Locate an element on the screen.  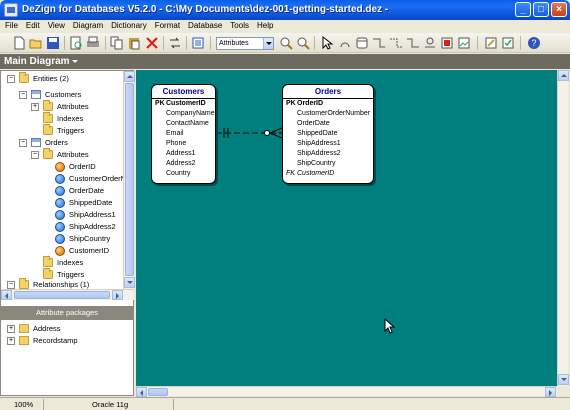
tree-item-label: Customers is located at coordinates (63, 94).